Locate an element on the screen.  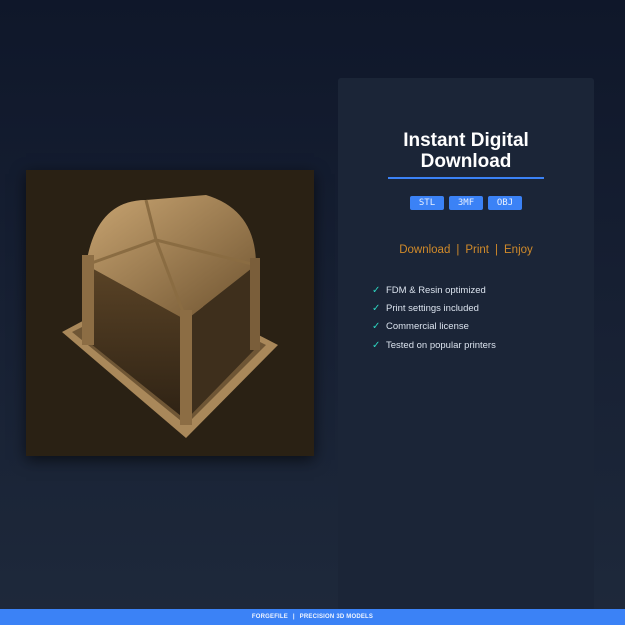
tagline: Download | Print | Enjoy is located at coordinates (466, 250).